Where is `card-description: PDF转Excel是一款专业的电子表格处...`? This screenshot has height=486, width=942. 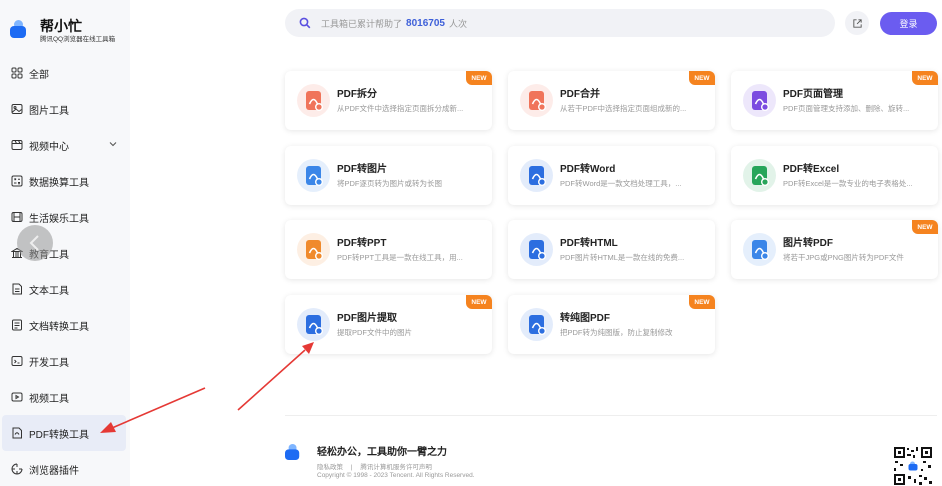 card-description: PDF转Excel是一款专业的电子表格处... is located at coordinates (848, 183).